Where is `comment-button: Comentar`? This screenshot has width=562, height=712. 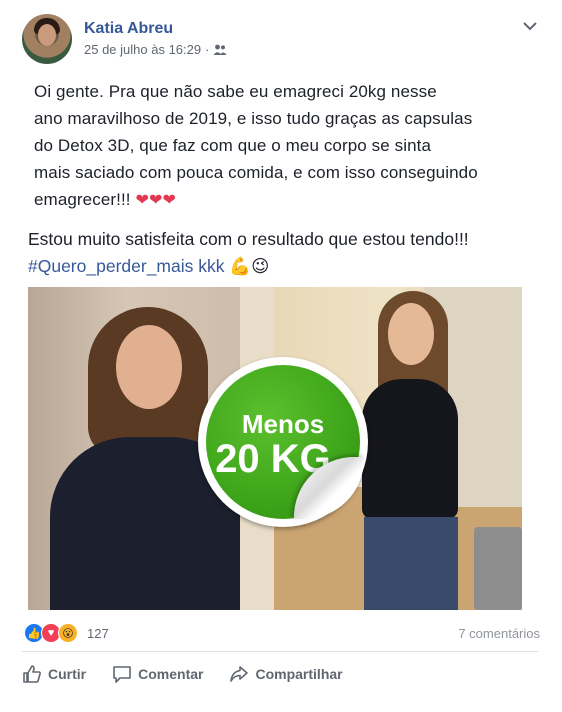
comment-button: Comentar is located at coordinates (157, 674).